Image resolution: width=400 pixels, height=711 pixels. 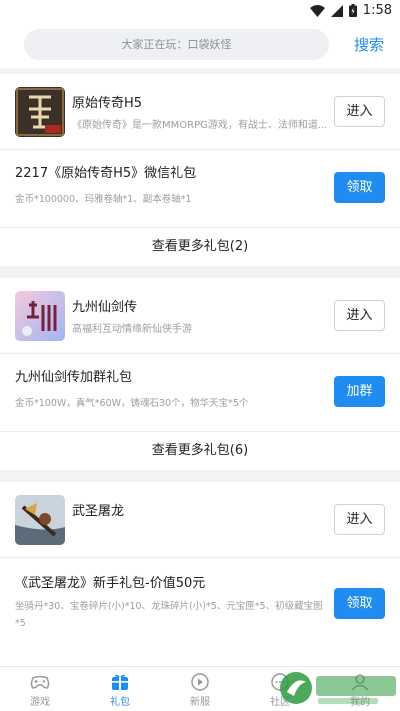 I want to click on clock: 1:58, so click(x=377, y=10).